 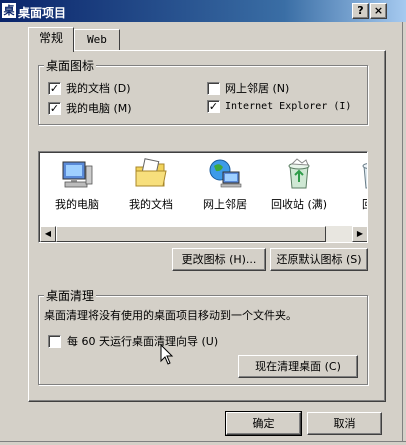 I want to click on checkbox-internet-explorer: ✓ Internet Explorer (I), so click(x=279, y=106).